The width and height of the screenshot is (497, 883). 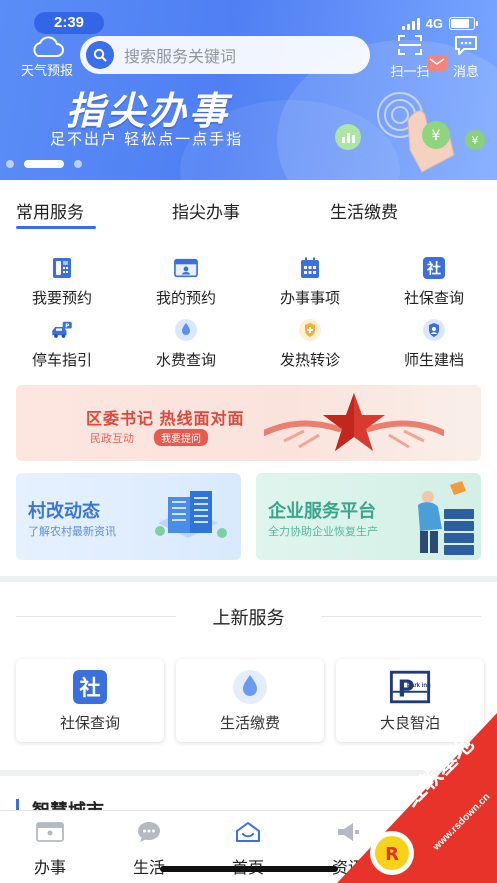 What do you see at coordinates (62, 344) in the screenshot?
I see `service-parking-guide: P 停车指引` at bounding box center [62, 344].